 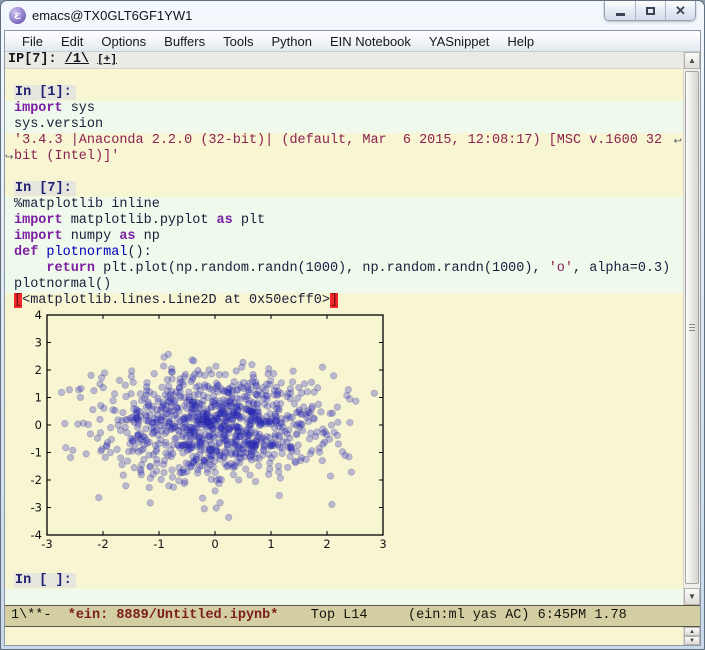 I want to click on cell-prompt: In [1]:, so click(x=344, y=93).